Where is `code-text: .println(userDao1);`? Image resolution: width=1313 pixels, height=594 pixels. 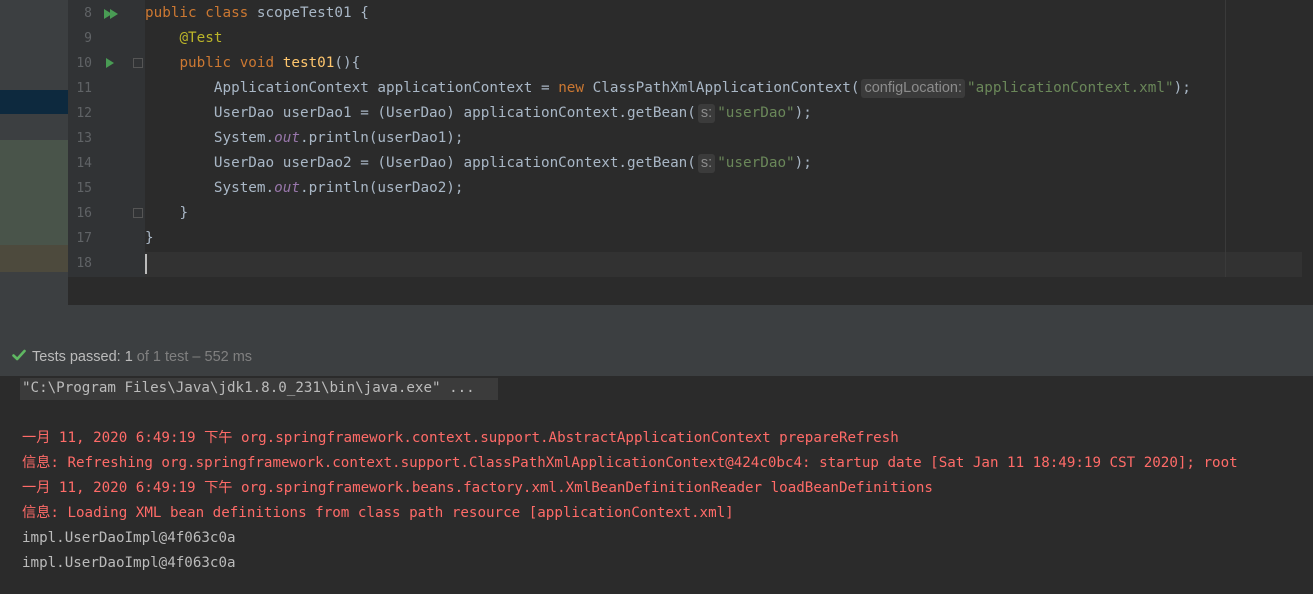
code-text: .println(userDao1); is located at coordinates (381, 138).